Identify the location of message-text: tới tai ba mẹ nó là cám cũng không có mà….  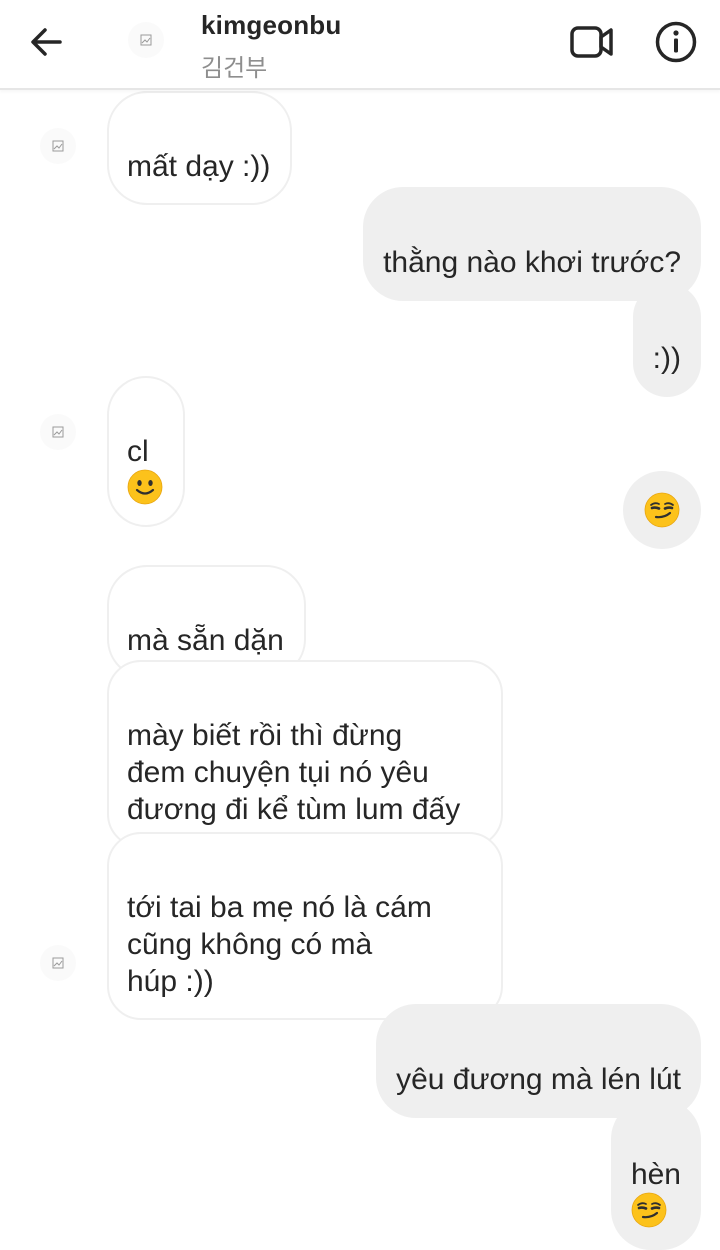
(279, 944).